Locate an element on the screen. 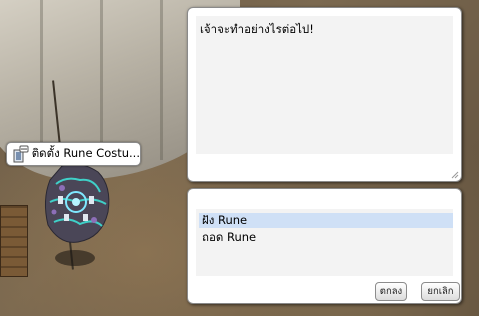 Image resolution: width=479 pixels, height=316 pixels. menu-option-list: ฝัง Rune ถอด Rune is located at coordinates (324, 242).